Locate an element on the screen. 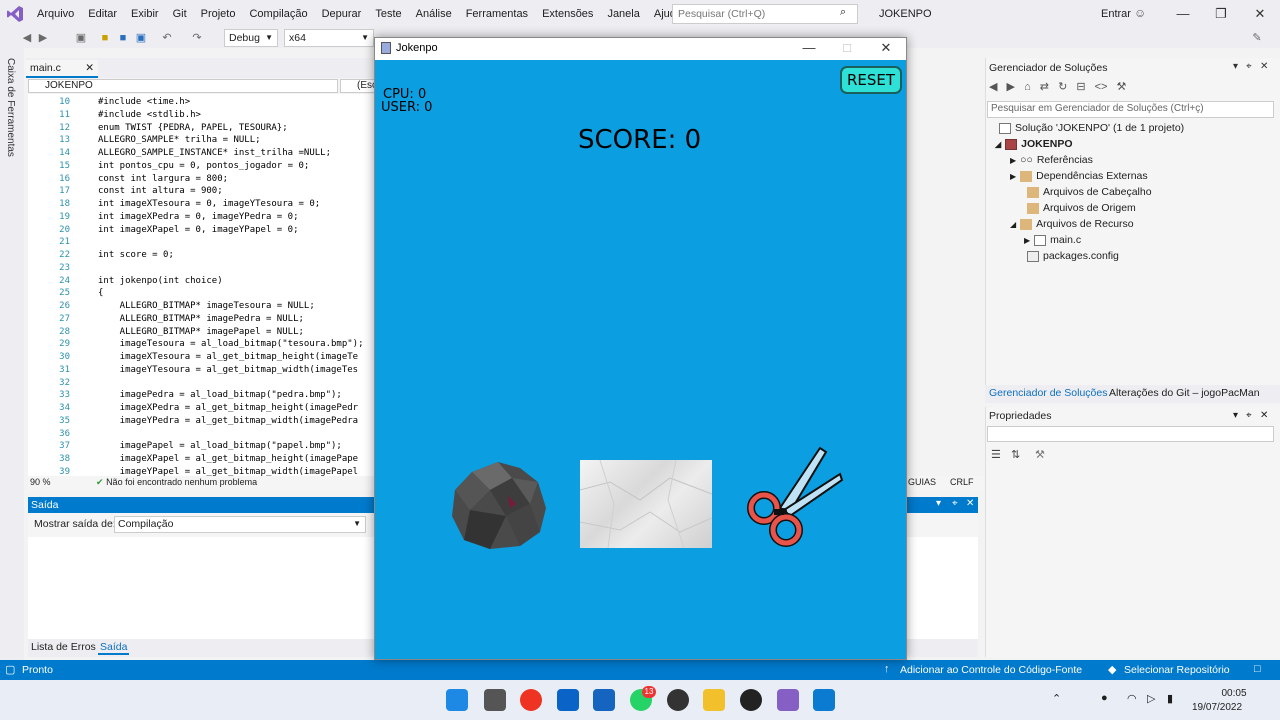  windows-start-icon is located at coordinates (457, 700).